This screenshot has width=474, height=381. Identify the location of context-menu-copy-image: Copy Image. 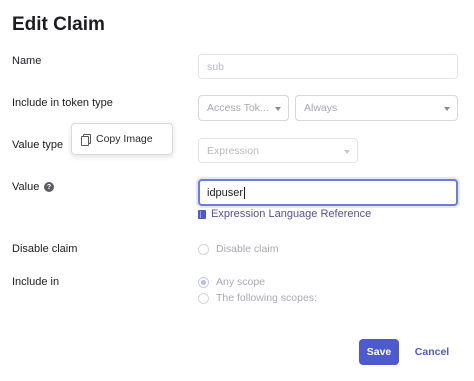
(122, 139).